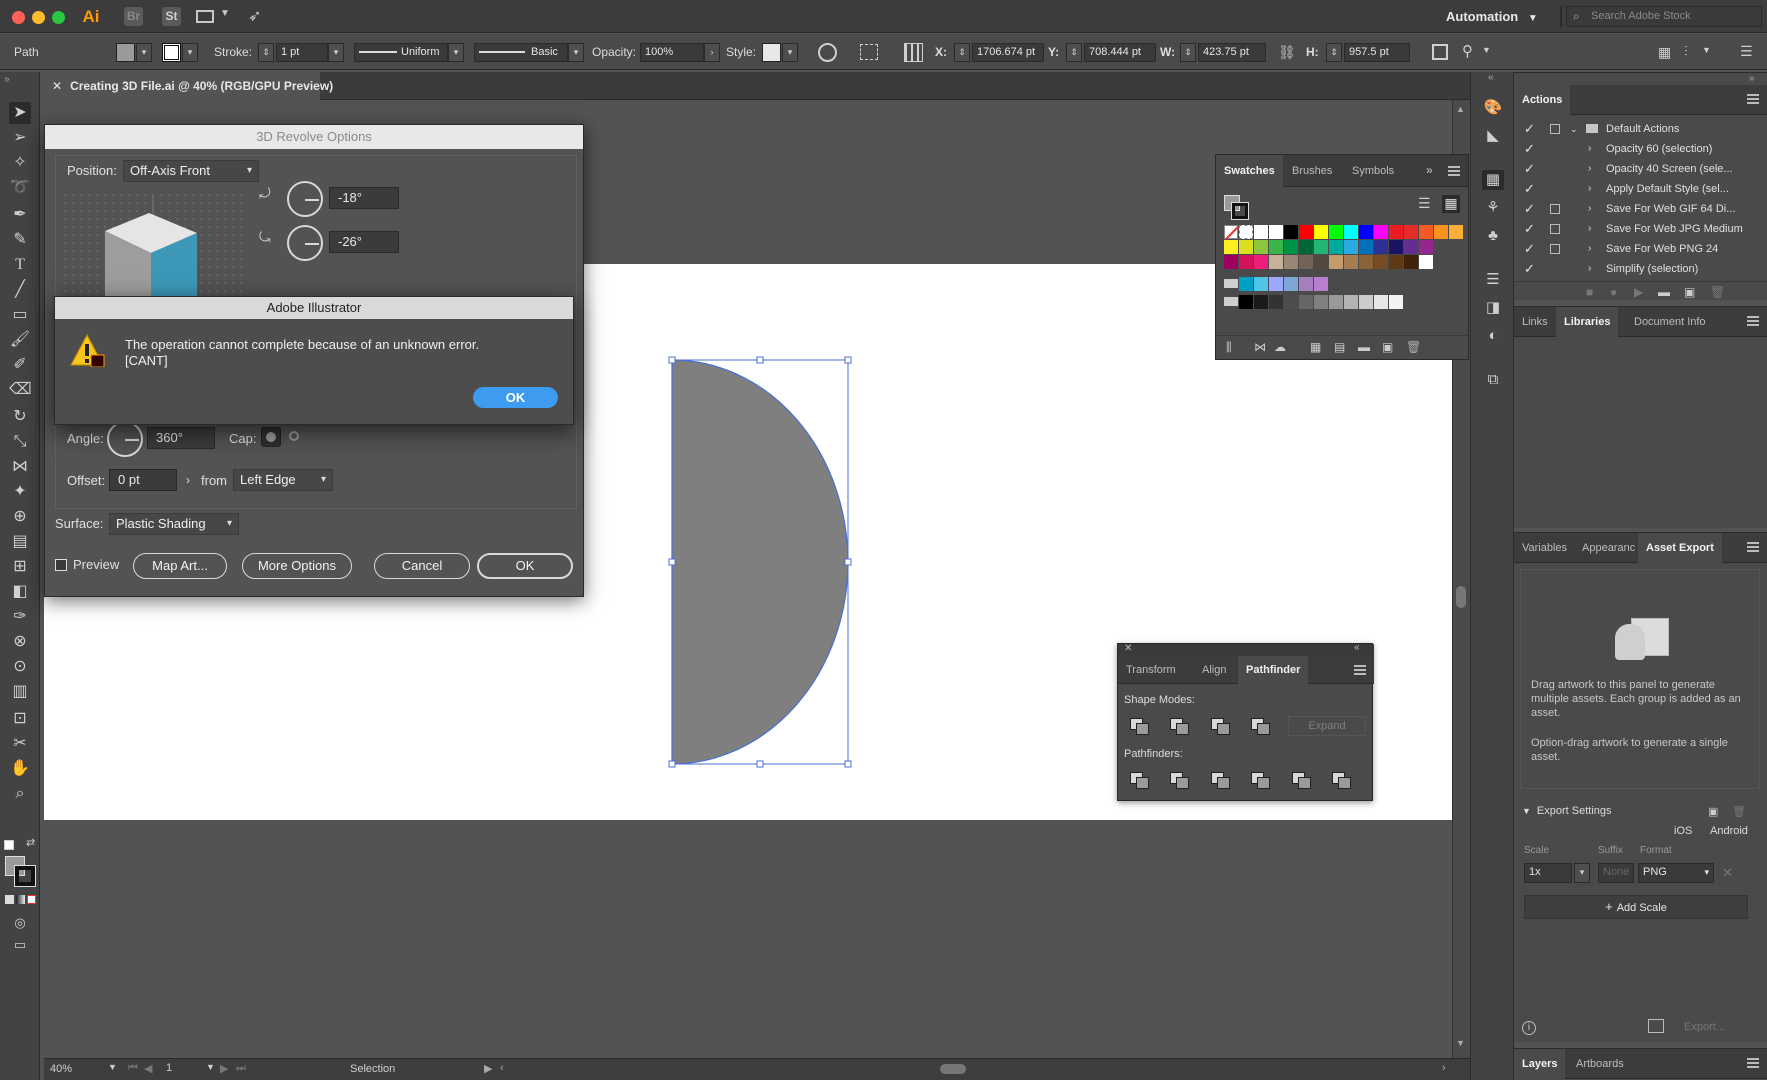 The width and height of the screenshot is (1767, 1080). I want to click on export-settings-header: ▼ Export Settings ▣ 🗑, so click(1641, 814).